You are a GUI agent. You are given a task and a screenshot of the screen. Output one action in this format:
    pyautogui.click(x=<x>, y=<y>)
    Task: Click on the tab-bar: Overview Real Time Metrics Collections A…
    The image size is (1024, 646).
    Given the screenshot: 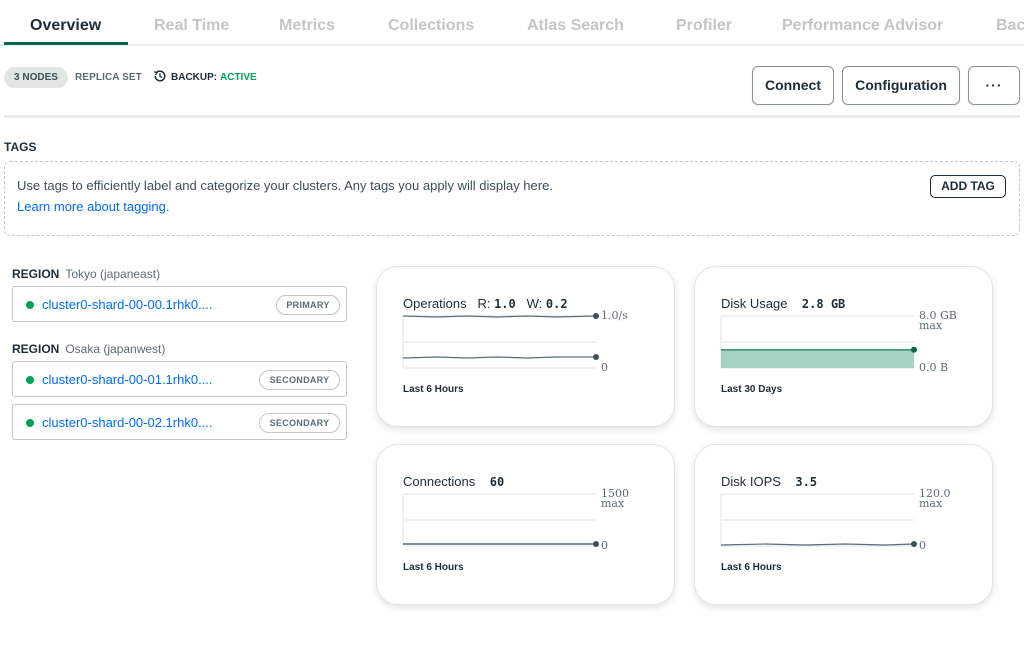 What is the action you would take?
    pyautogui.click(x=512, y=23)
    